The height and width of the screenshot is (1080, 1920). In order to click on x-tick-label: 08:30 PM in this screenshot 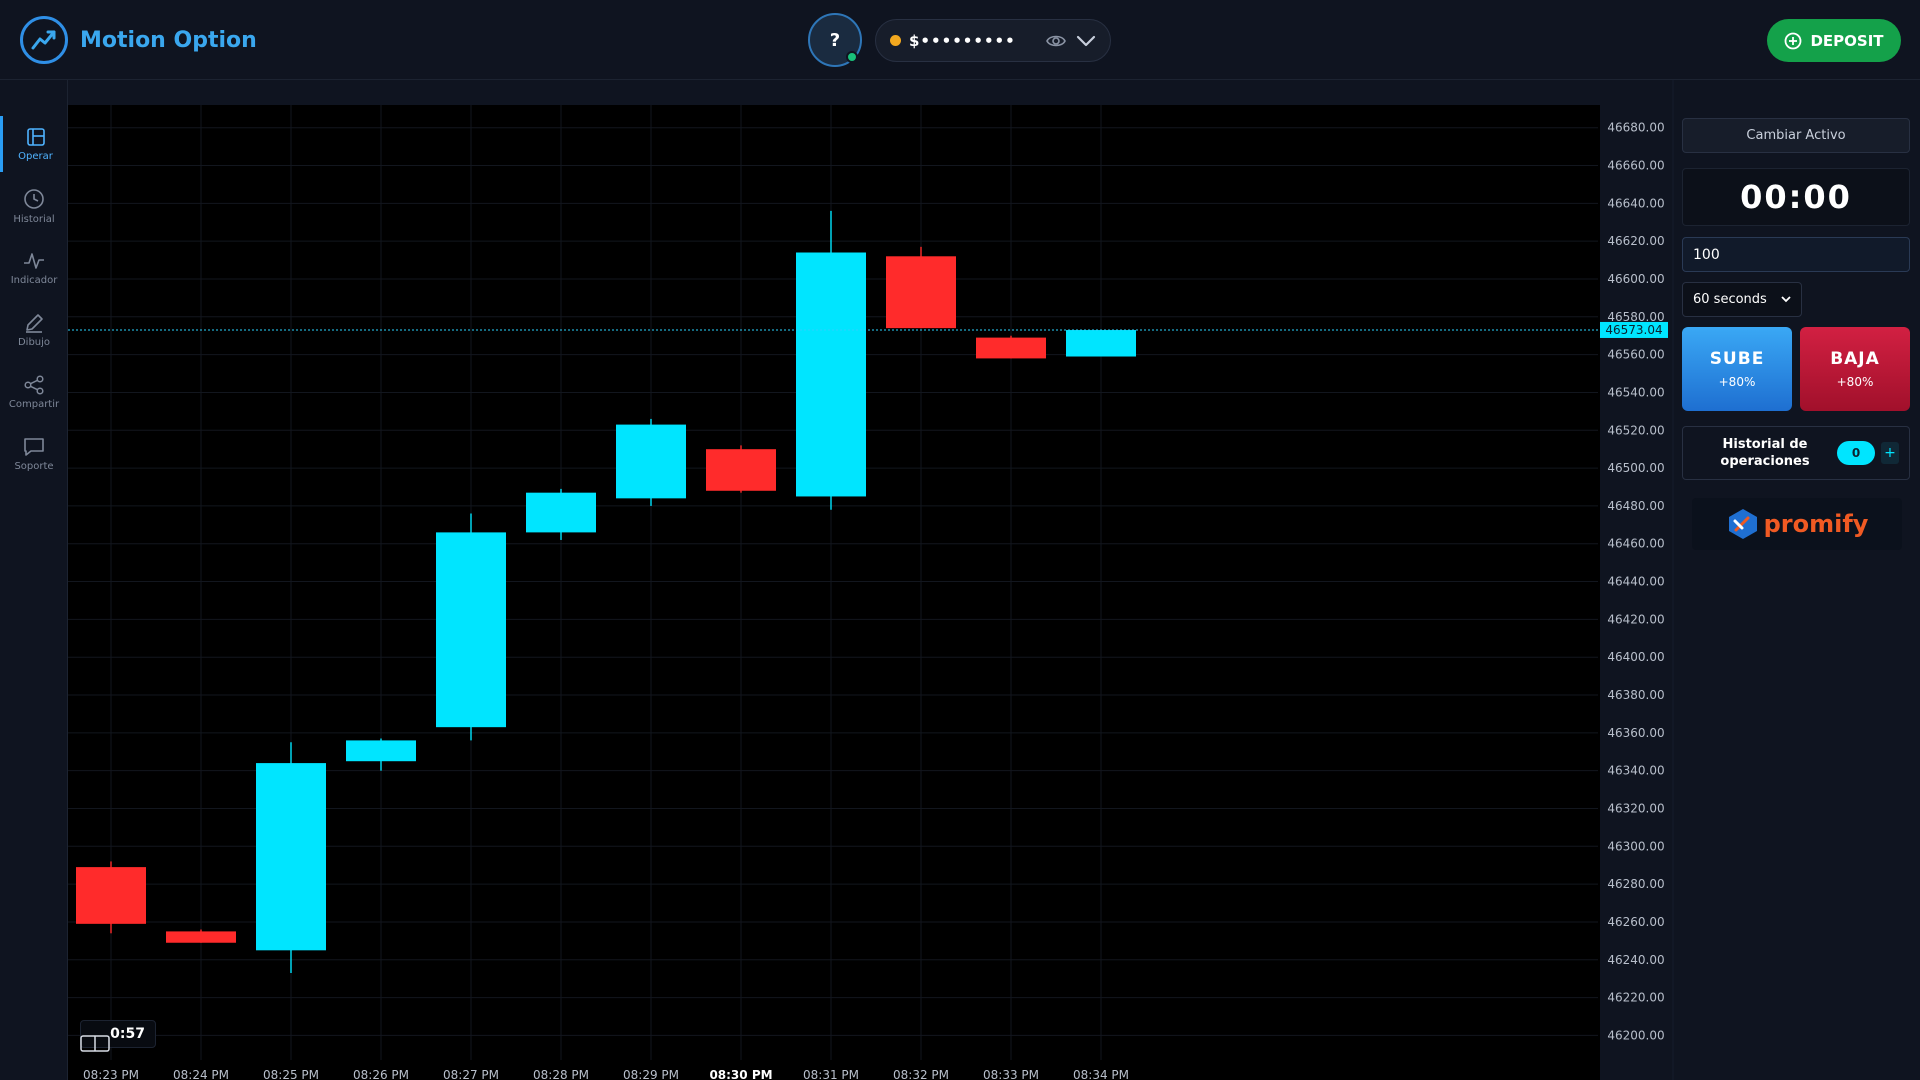, I will do `click(740, 1074)`.